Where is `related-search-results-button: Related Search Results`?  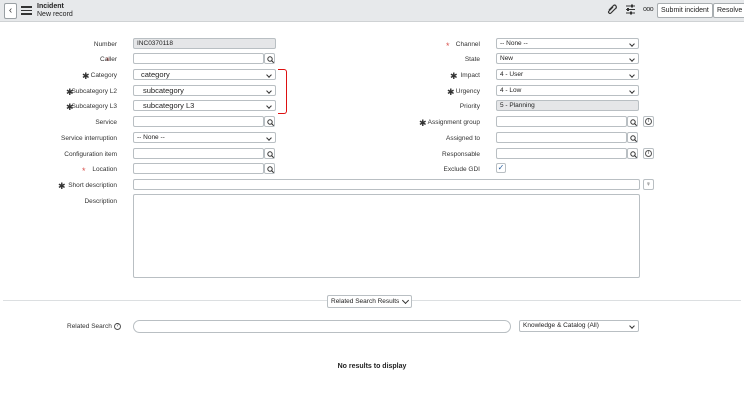
related-search-results-button: Related Search Results is located at coordinates (370, 301).